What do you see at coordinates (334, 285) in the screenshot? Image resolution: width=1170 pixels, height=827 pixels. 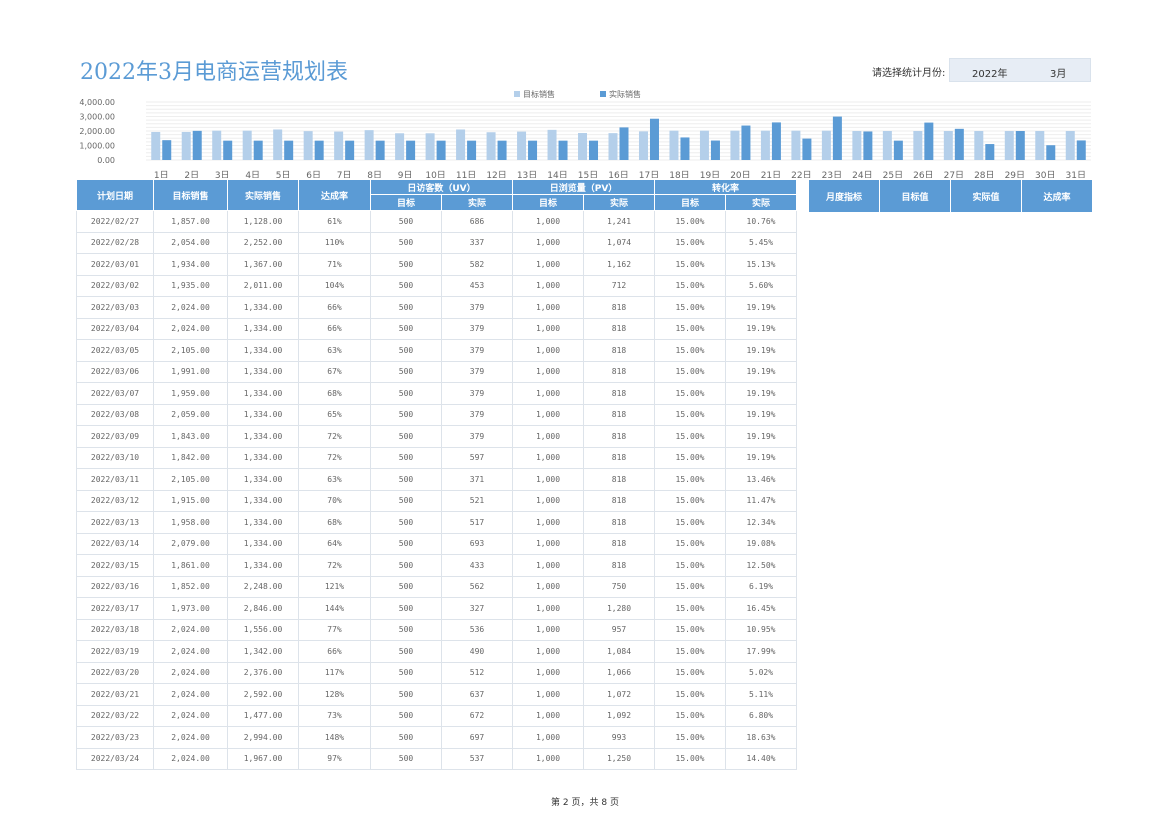 I see `cell-rate: 104%` at bounding box center [334, 285].